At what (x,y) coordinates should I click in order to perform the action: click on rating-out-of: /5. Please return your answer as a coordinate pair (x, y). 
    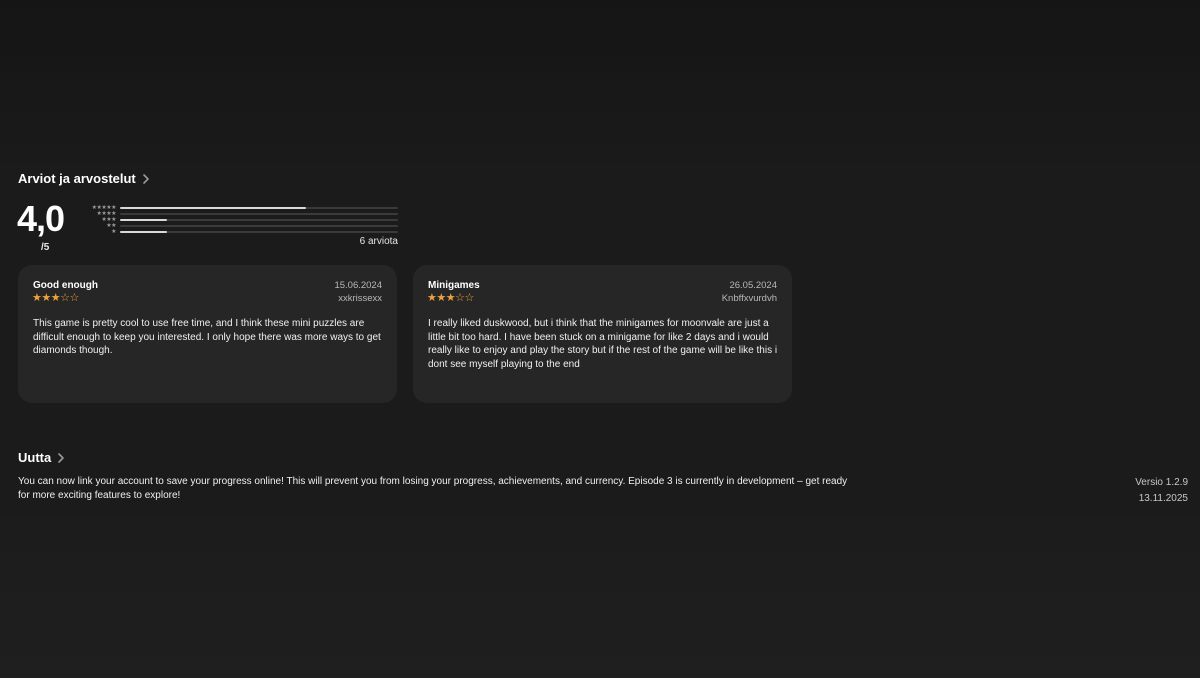
    Looking at the image, I should click on (45, 247).